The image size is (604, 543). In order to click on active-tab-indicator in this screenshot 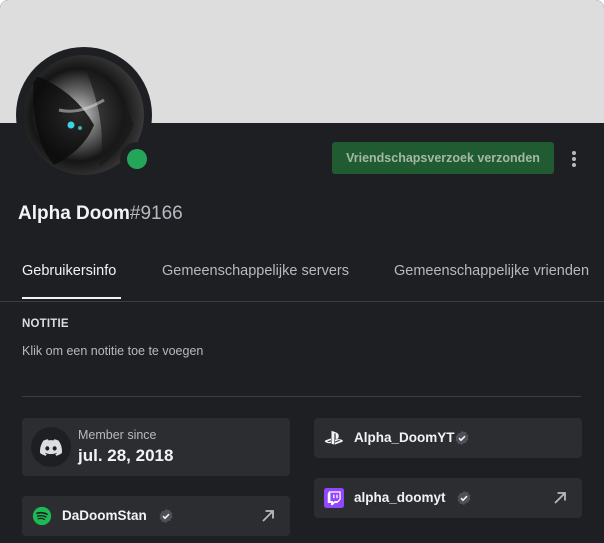, I will do `click(71, 298)`.